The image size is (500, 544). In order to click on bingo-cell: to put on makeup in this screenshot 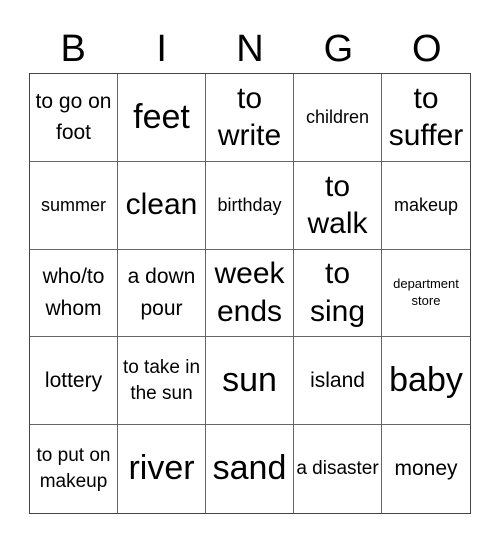, I will do `click(74, 469)`.